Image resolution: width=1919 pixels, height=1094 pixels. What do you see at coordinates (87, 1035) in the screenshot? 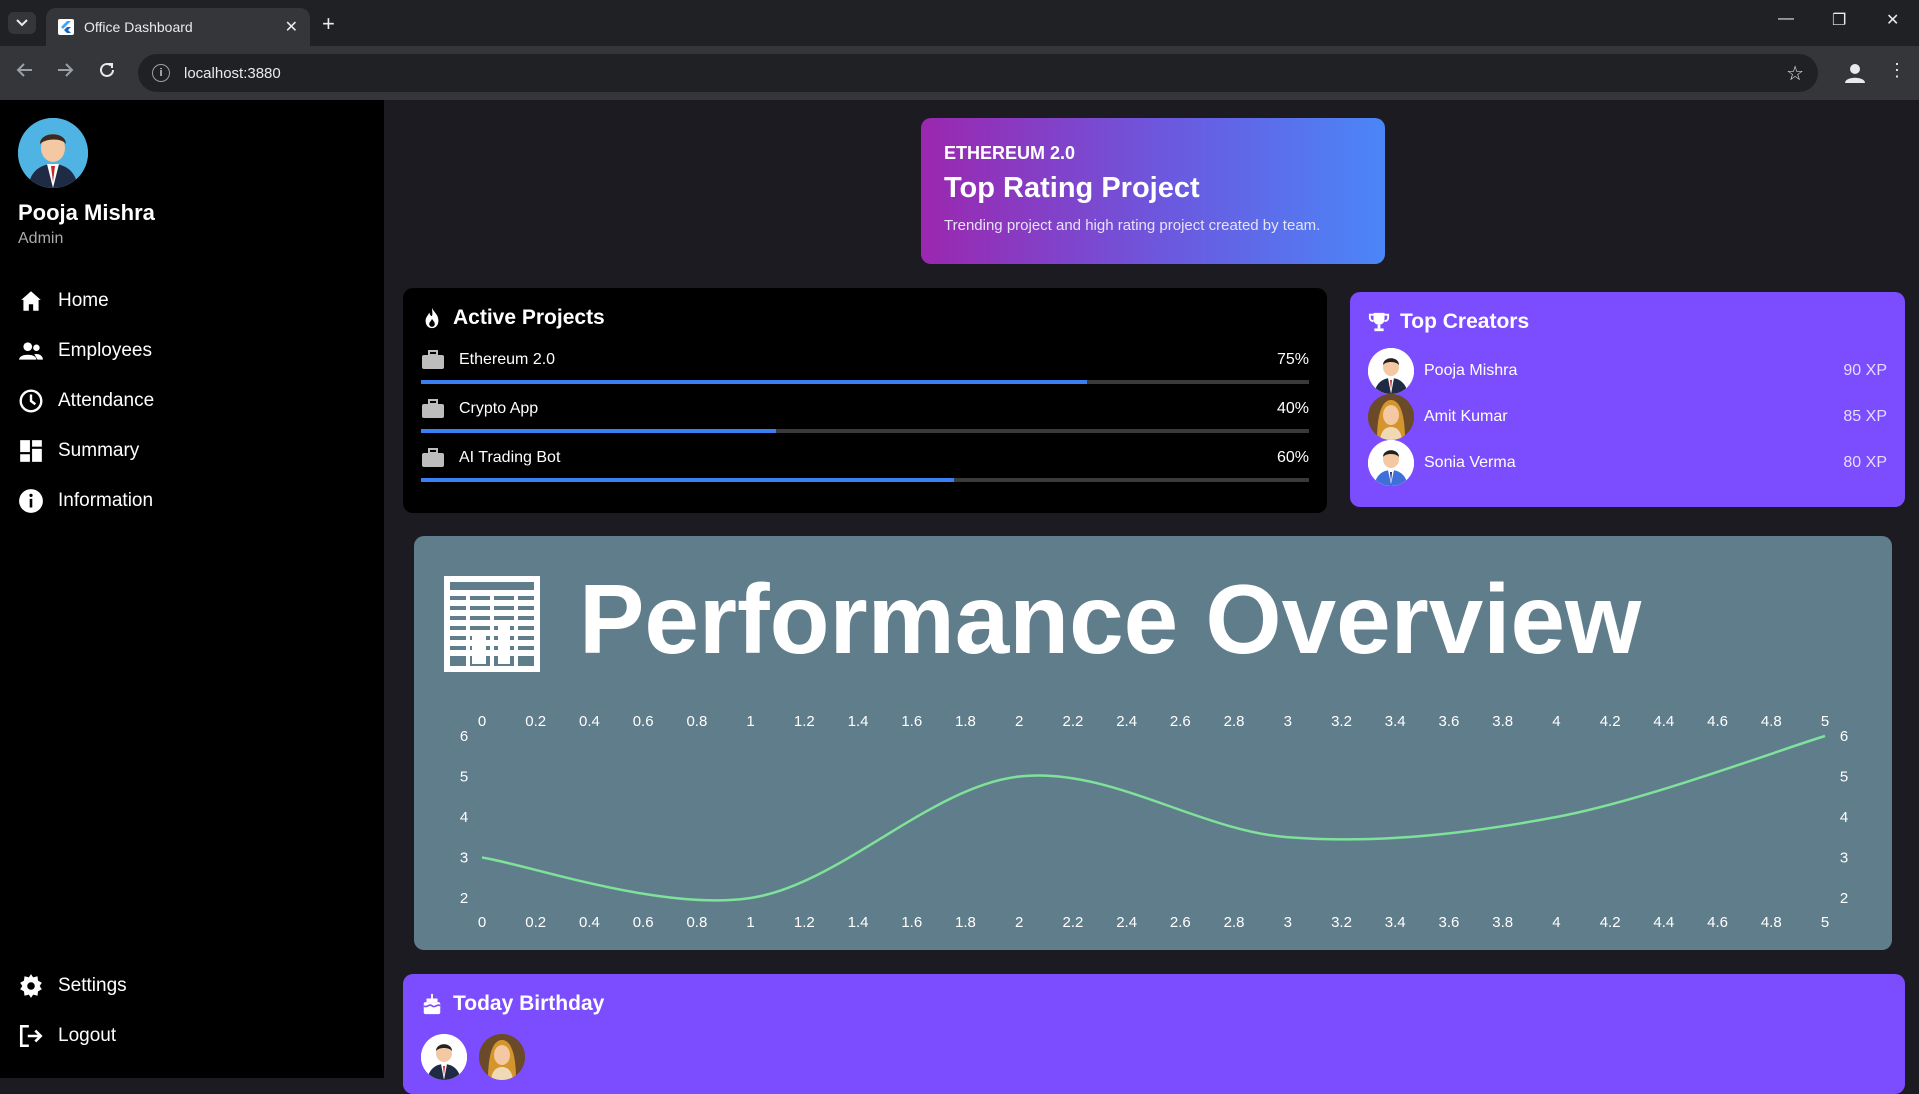
I see `nav-label: Logout` at bounding box center [87, 1035].